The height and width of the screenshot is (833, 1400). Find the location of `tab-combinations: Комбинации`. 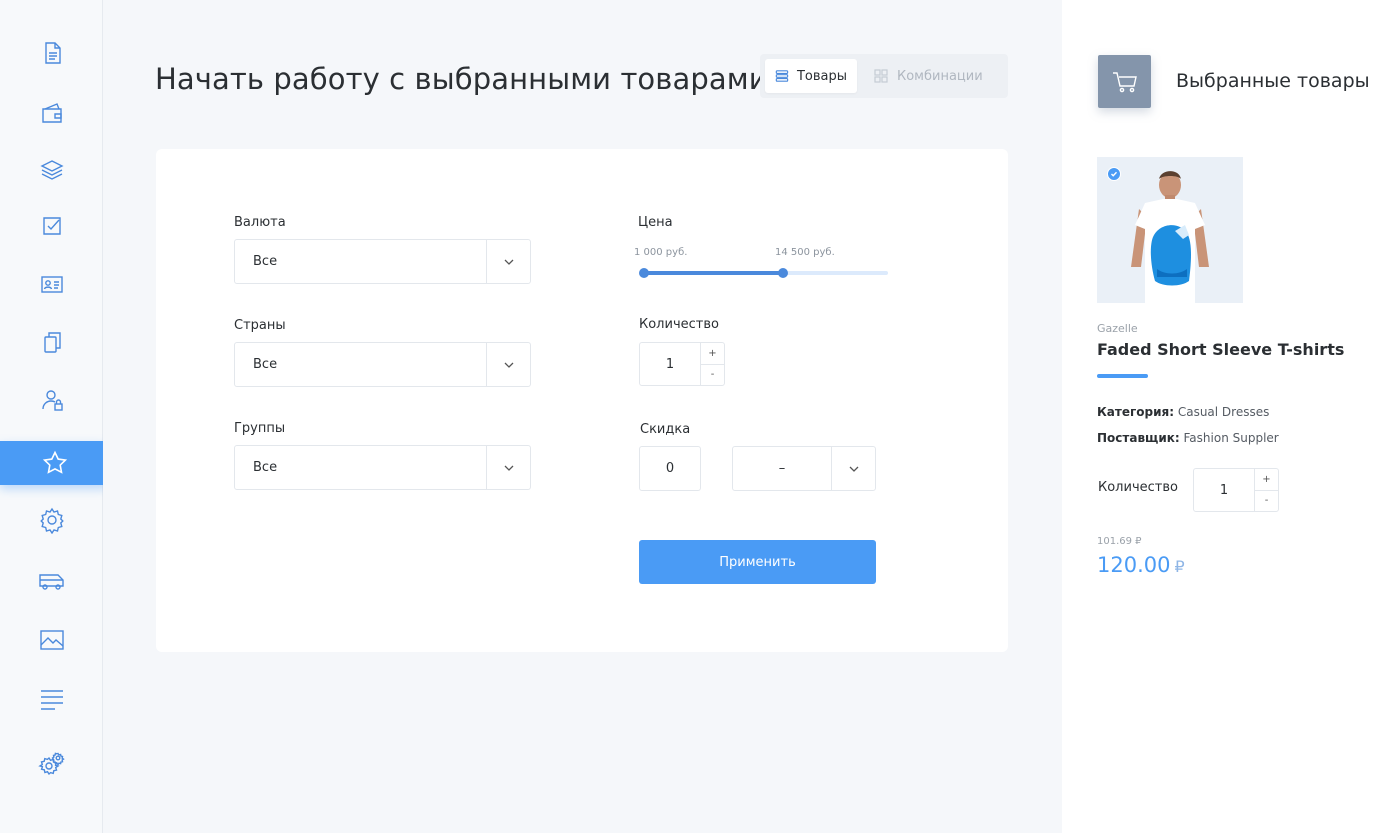

tab-combinations: Комбинации is located at coordinates (928, 76).